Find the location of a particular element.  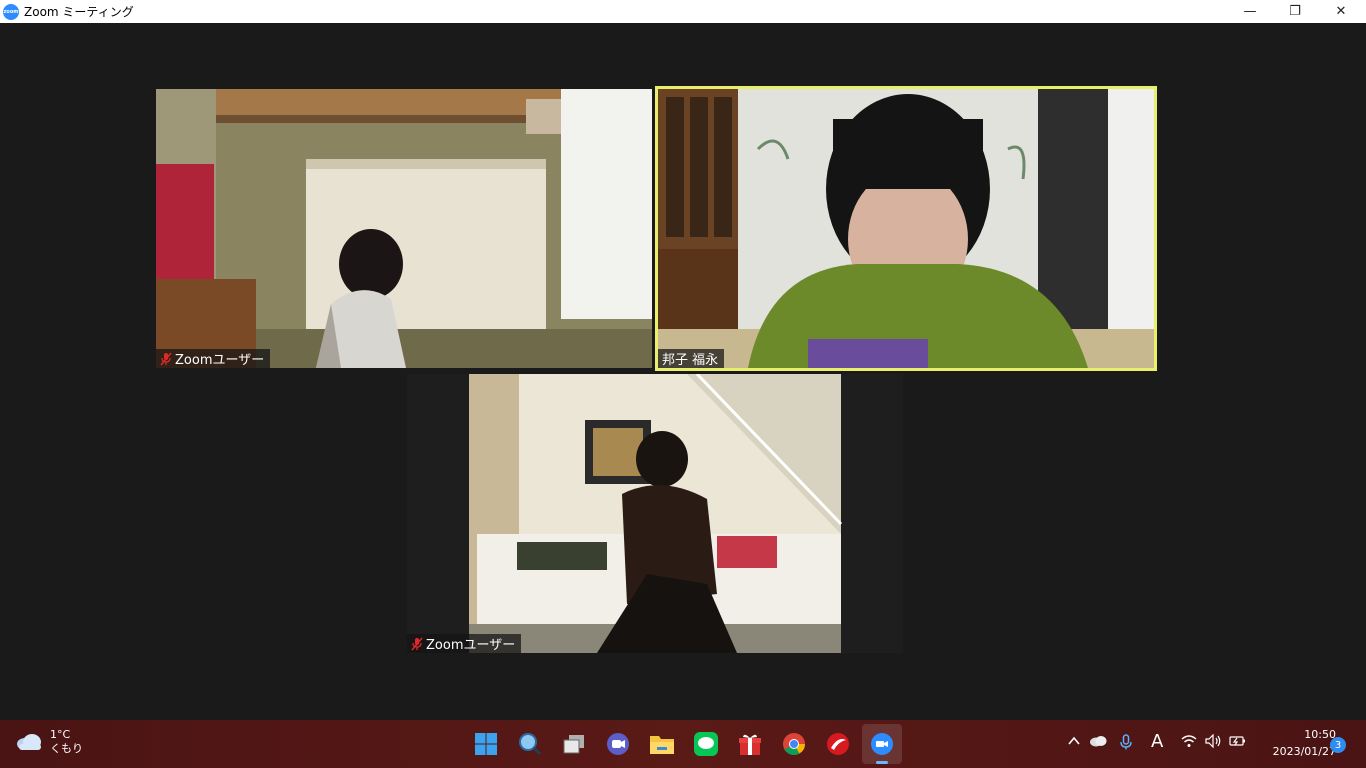

volume-tray-button is located at coordinates (1214, 742).